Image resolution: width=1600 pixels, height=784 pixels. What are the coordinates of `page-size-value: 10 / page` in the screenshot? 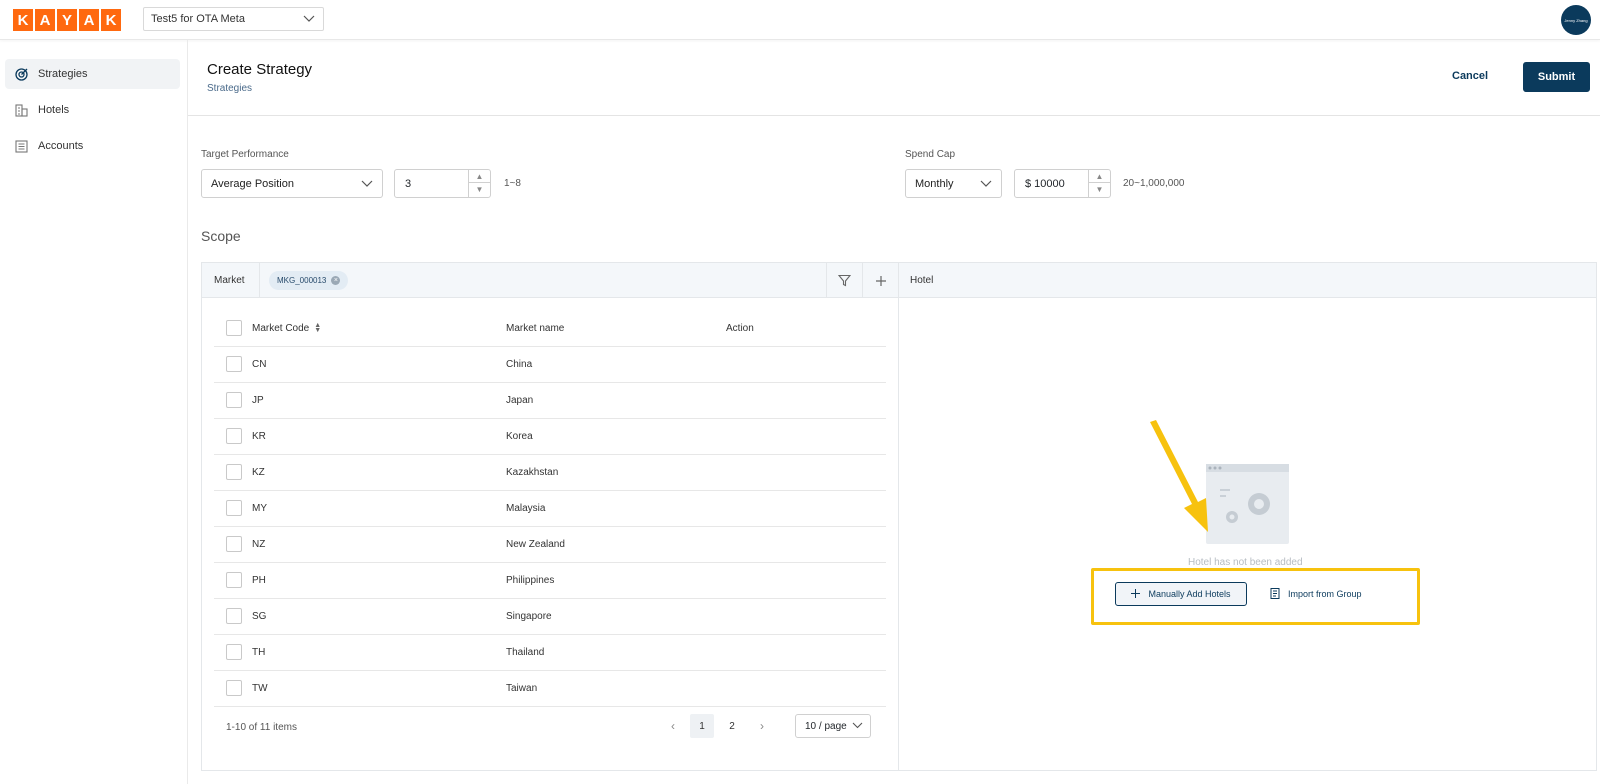 It's located at (826, 726).